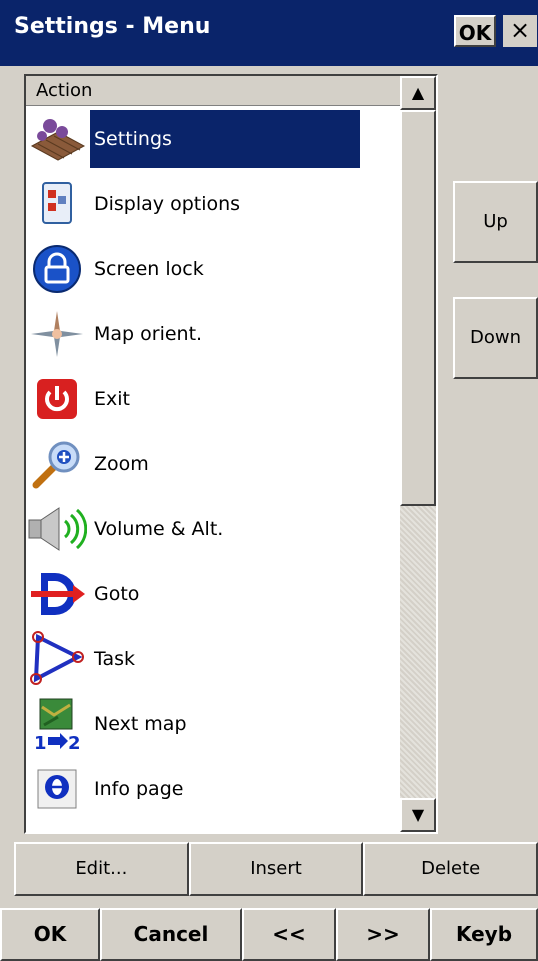 The height and width of the screenshot is (961, 538). Describe the element at coordinates (495, 338) in the screenshot. I see `down-button: Down` at that location.